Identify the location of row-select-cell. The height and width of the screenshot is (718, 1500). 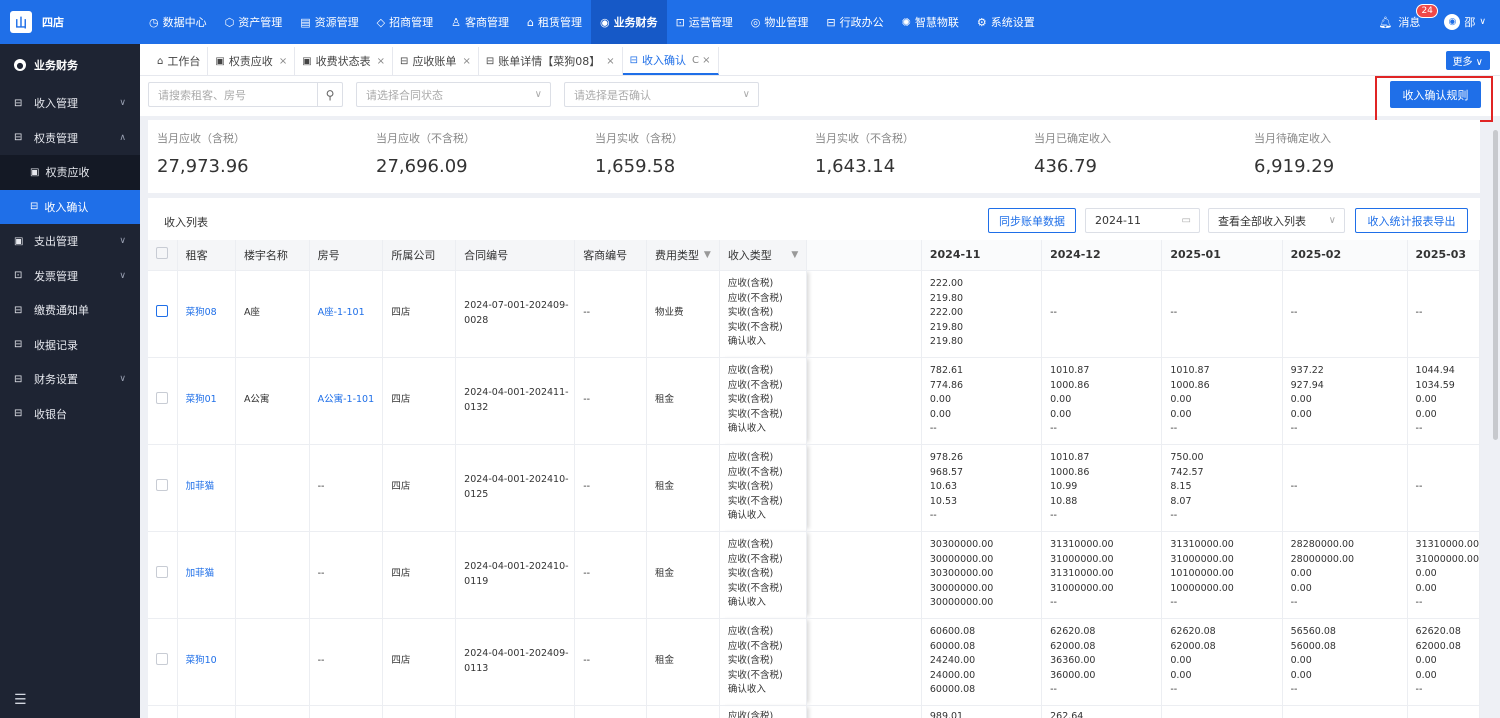
(163, 574).